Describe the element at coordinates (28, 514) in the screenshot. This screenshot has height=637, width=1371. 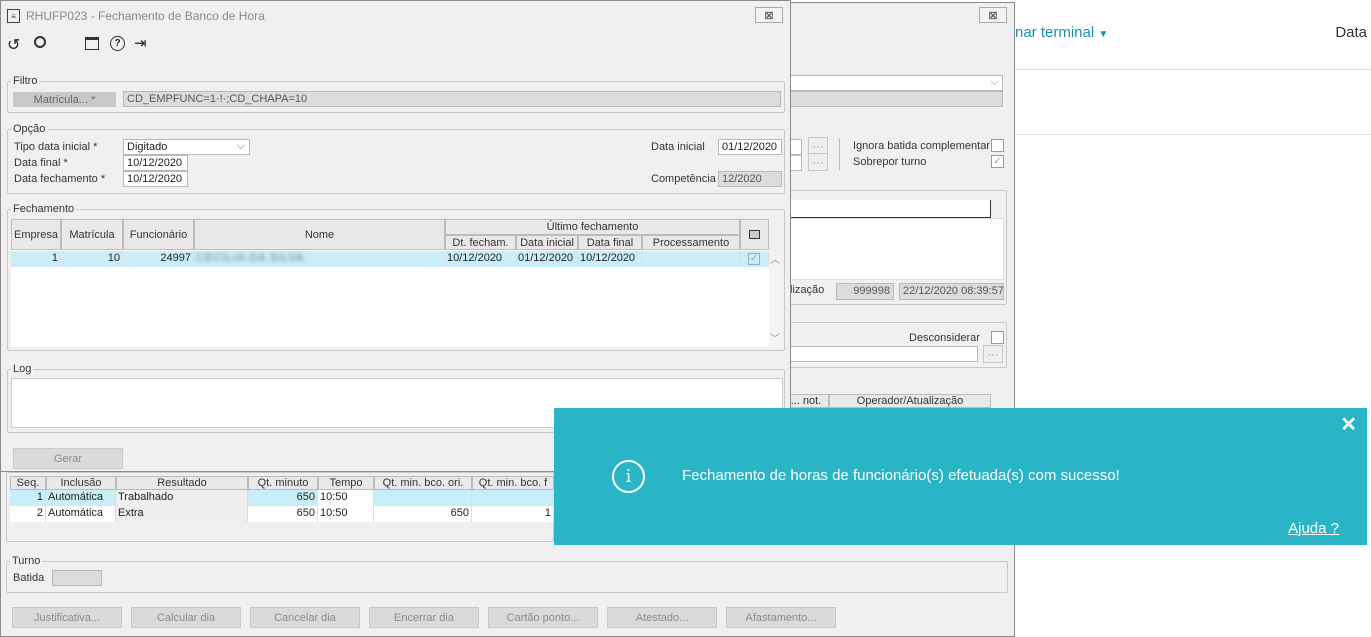
I see `cell: 2` at that location.